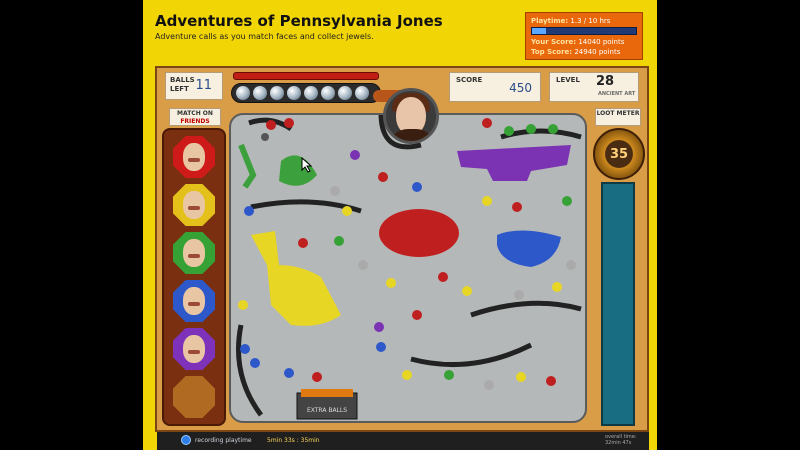 The image size is (800, 450). I want to click on playtime-label: Playtime:, so click(550, 21).